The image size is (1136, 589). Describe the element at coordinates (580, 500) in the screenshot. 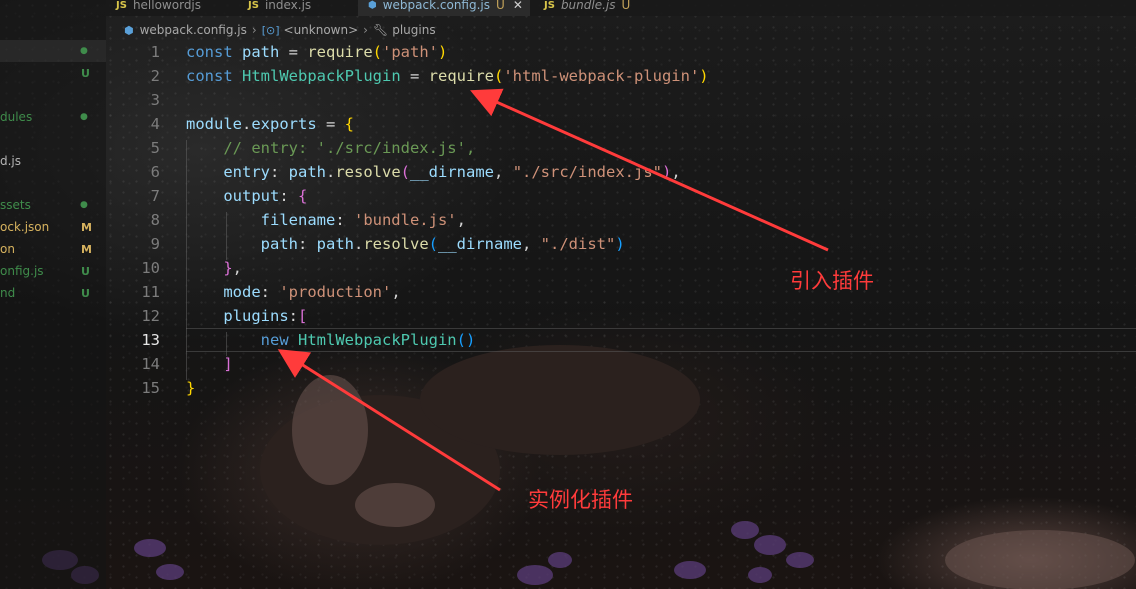

I see `annotation-instantiate-plugin: 实例化插件` at that location.